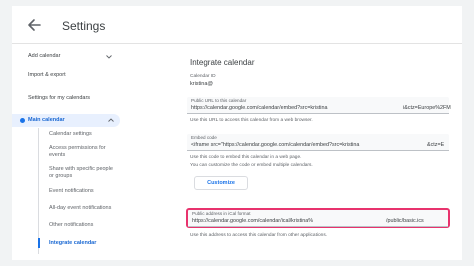 The image size is (474, 266). Describe the element at coordinates (38, 191) in the screenshot. I see `sidebar-rail` at that location.